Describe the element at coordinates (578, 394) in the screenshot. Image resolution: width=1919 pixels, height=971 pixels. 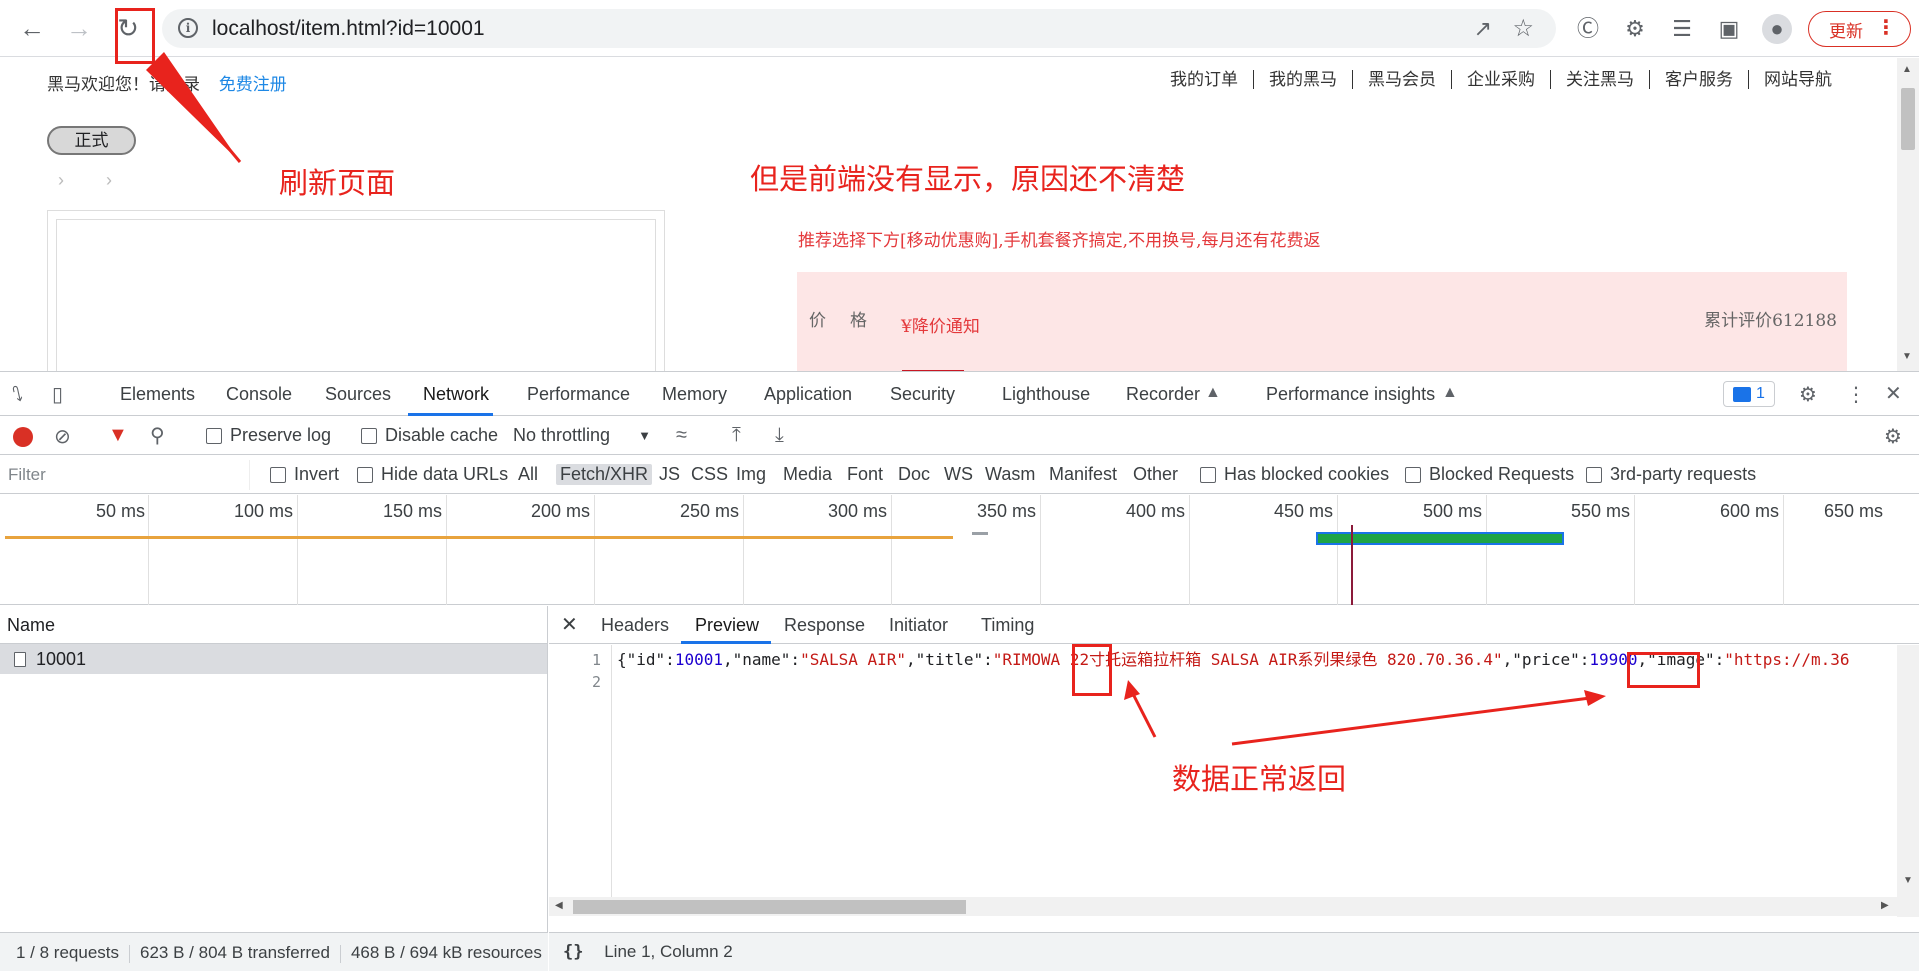
I see `tab-performance: Performance` at that location.